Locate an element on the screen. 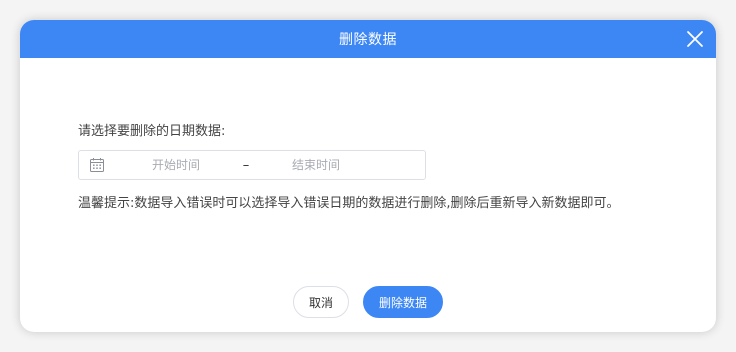 This screenshot has width=736, height=352. dialog-title: 删除数据 is located at coordinates (368, 40).